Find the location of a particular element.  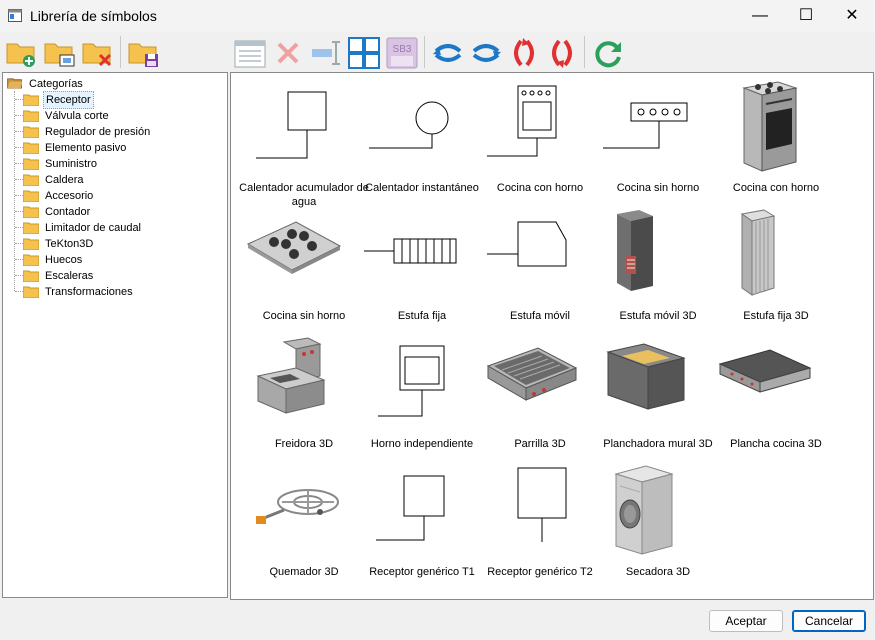

symbol-label: Plancha cocina 3D is located at coordinates (776, 444).